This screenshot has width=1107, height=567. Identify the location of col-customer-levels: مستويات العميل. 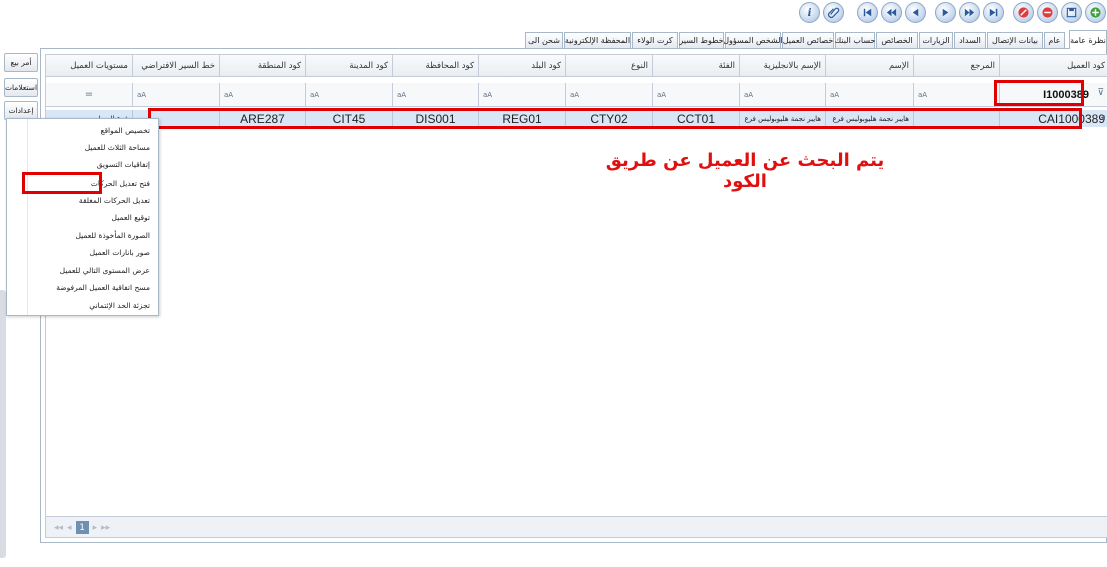
(89, 65).